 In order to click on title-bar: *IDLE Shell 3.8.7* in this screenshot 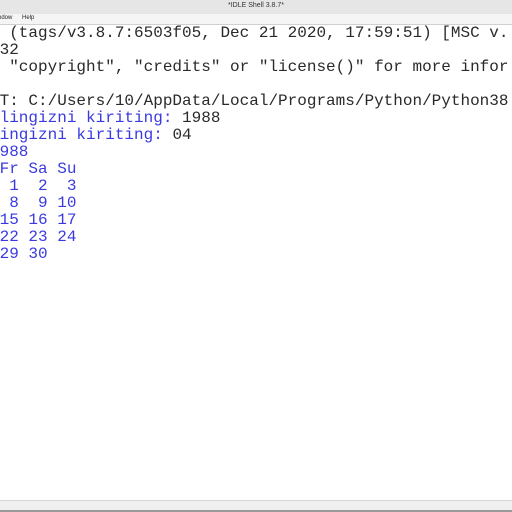, I will do `click(256, 7)`.